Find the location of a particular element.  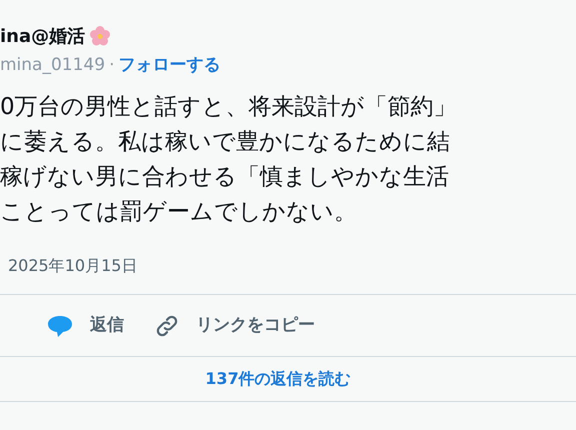

reply-button: 返信 is located at coordinates (85, 325).